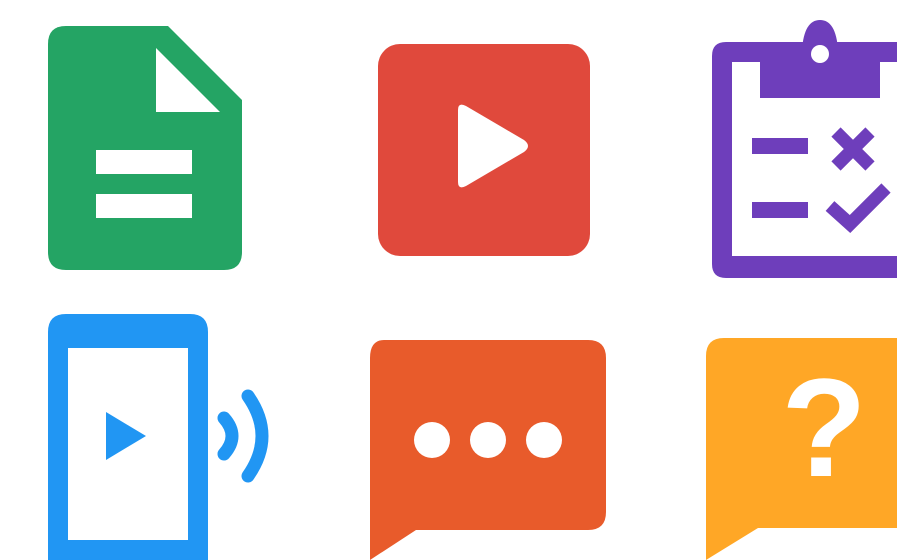 The width and height of the screenshot is (897, 560). I want to click on video-play-icon-graphic, so click(484, 150).